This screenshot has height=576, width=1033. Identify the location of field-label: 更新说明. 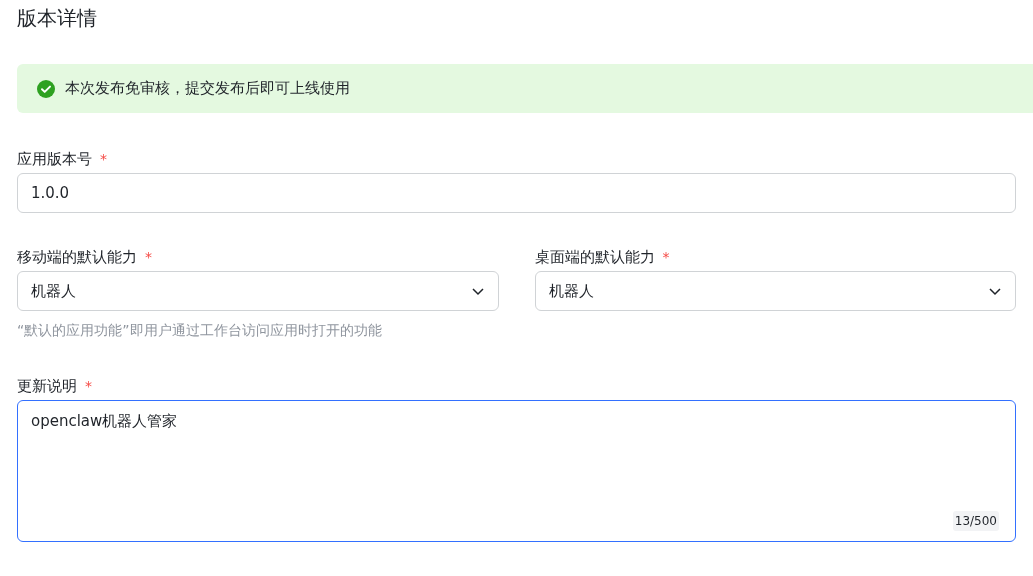
(47, 386).